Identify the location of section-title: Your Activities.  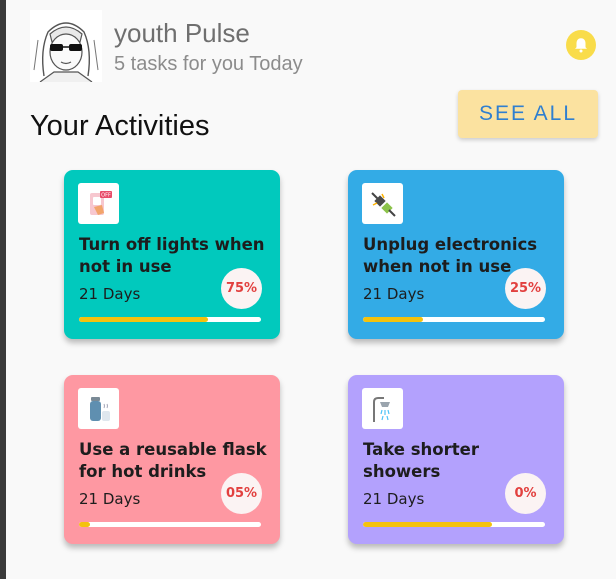
(120, 126).